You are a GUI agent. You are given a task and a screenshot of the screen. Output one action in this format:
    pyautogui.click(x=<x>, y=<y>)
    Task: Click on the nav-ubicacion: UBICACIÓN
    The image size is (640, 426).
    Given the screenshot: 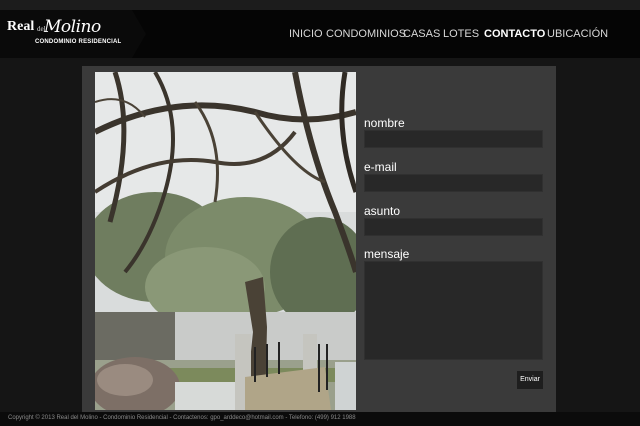 What is the action you would take?
    pyautogui.click(x=577, y=34)
    